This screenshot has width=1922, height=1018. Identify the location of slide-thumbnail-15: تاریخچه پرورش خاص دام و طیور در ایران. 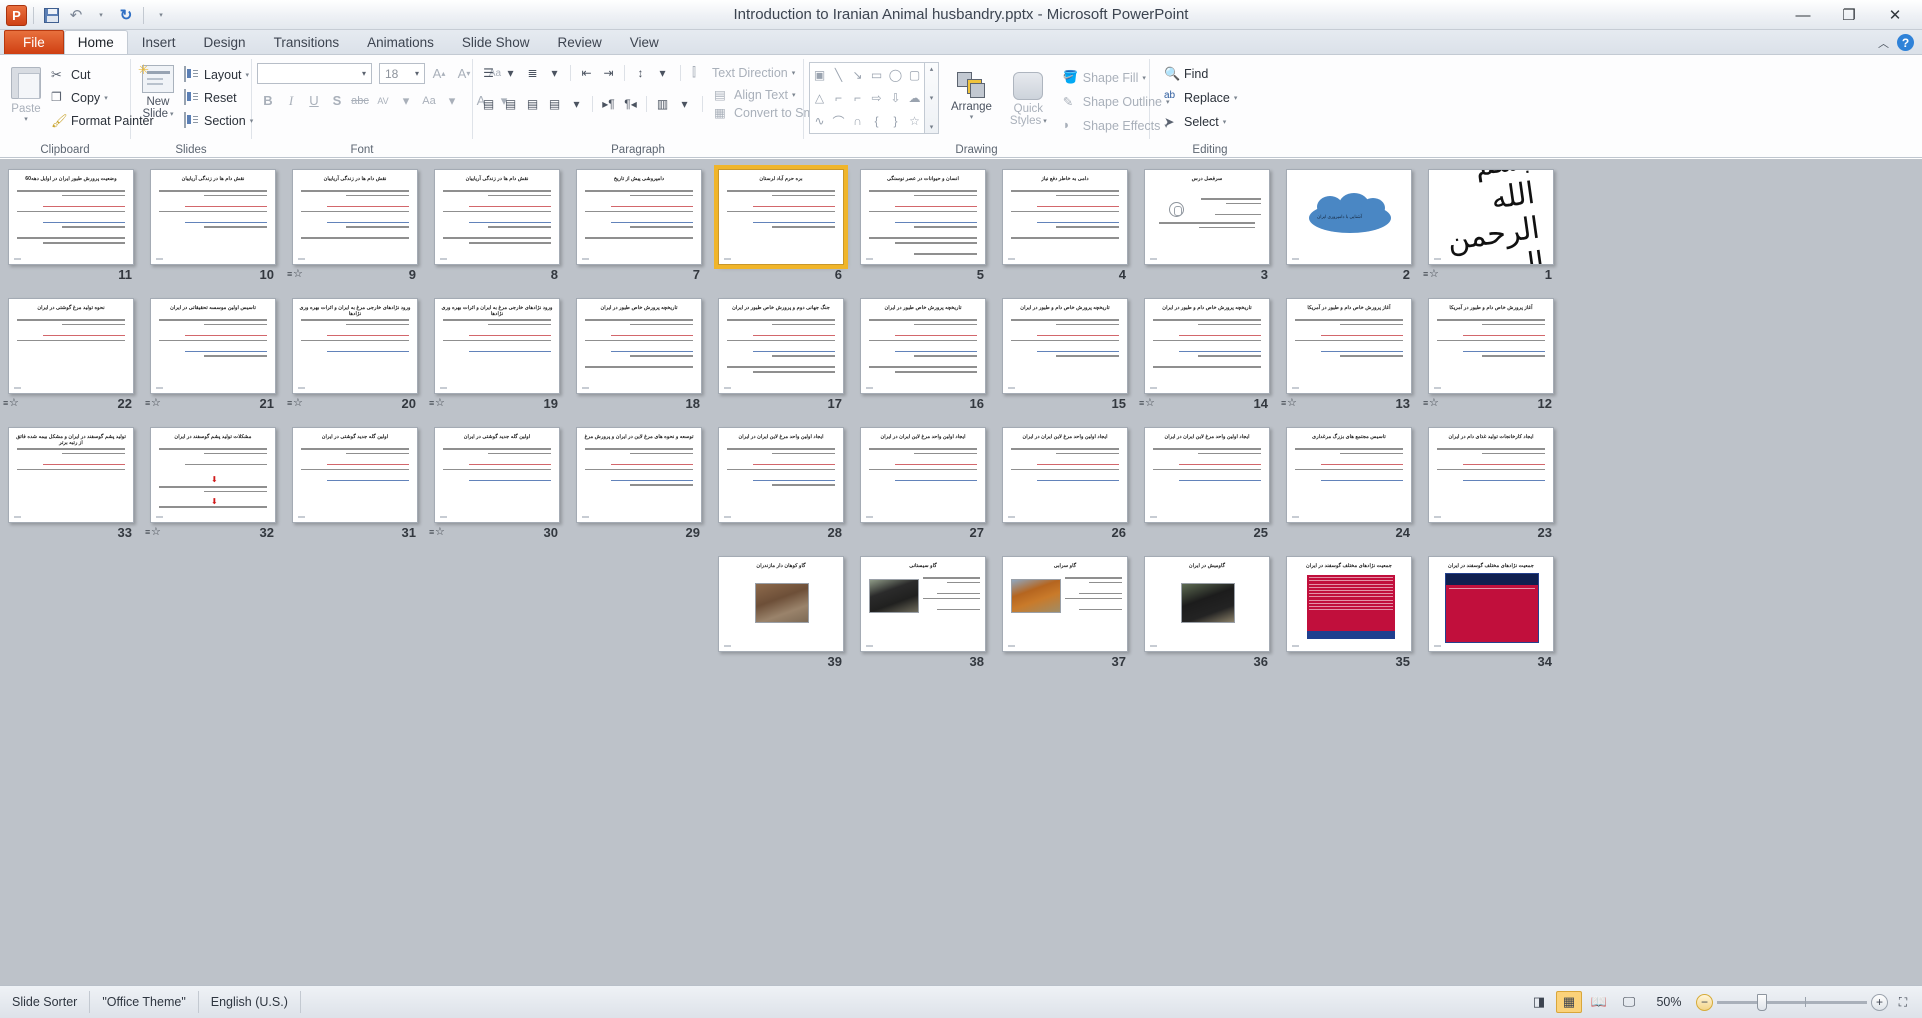
(1065, 346).